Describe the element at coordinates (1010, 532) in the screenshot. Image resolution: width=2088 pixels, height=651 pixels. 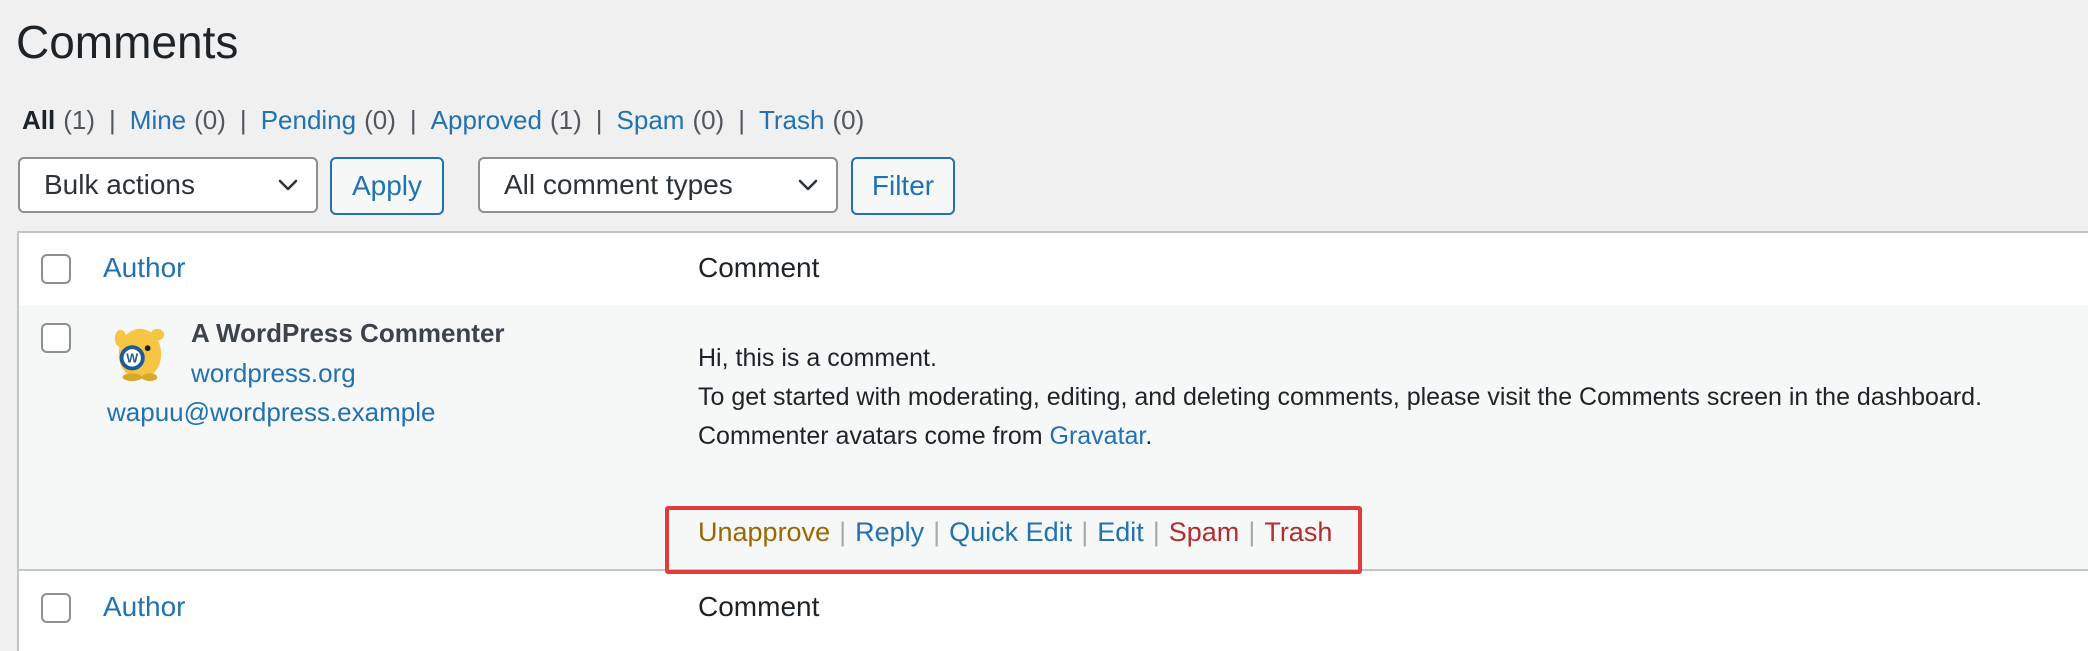
I see `quick-edit-link: Quick Edit` at that location.